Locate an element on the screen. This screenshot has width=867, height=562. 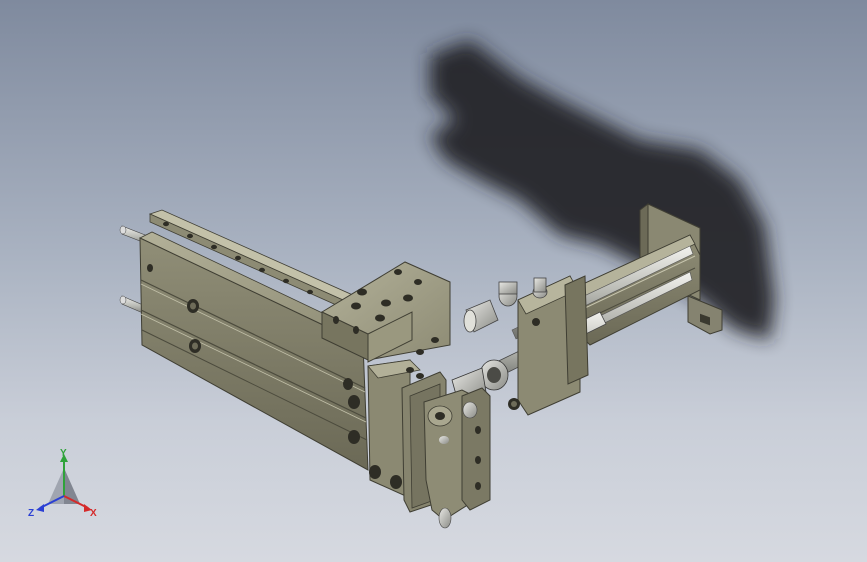
gripper-hinge is located at coordinates (457, 458).